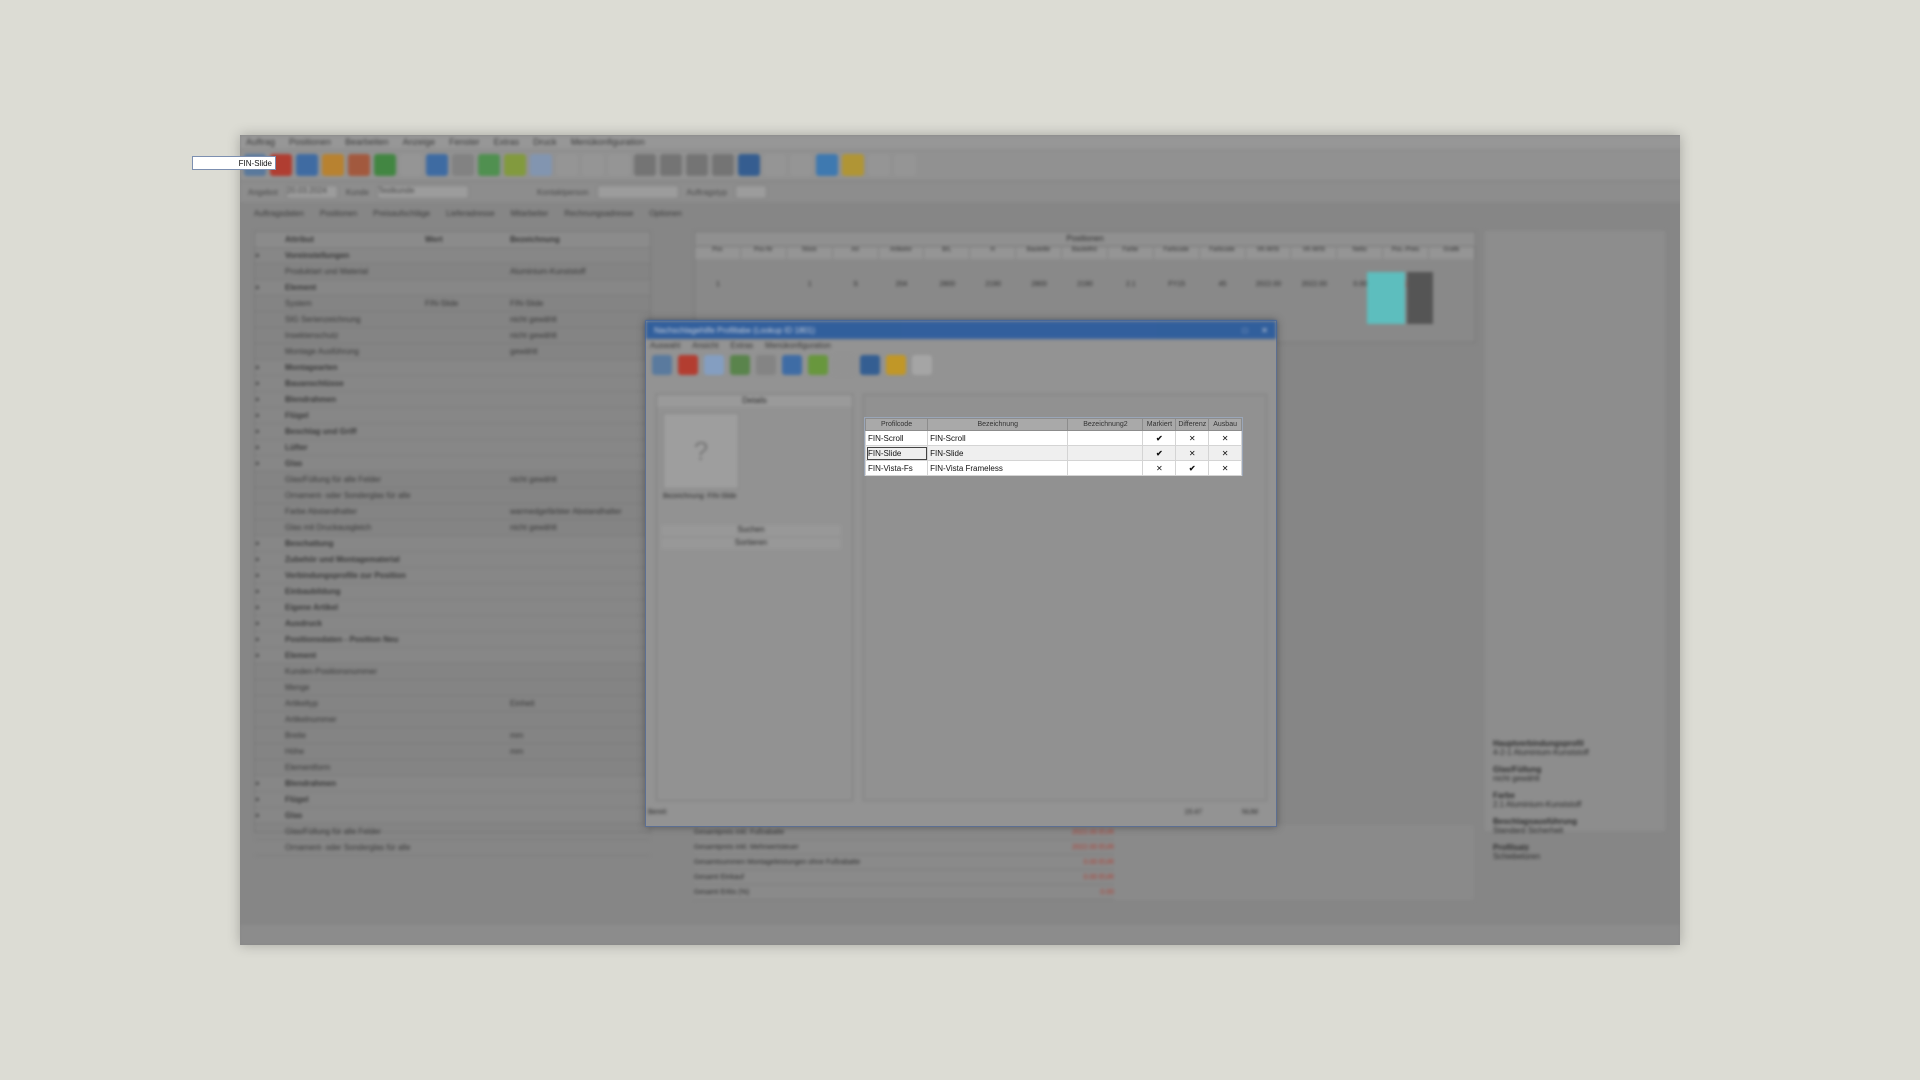 The height and width of the screenshot is (1080, 1920). I want to click on lookup-code: FIN-Scroll, so click(896, 438).